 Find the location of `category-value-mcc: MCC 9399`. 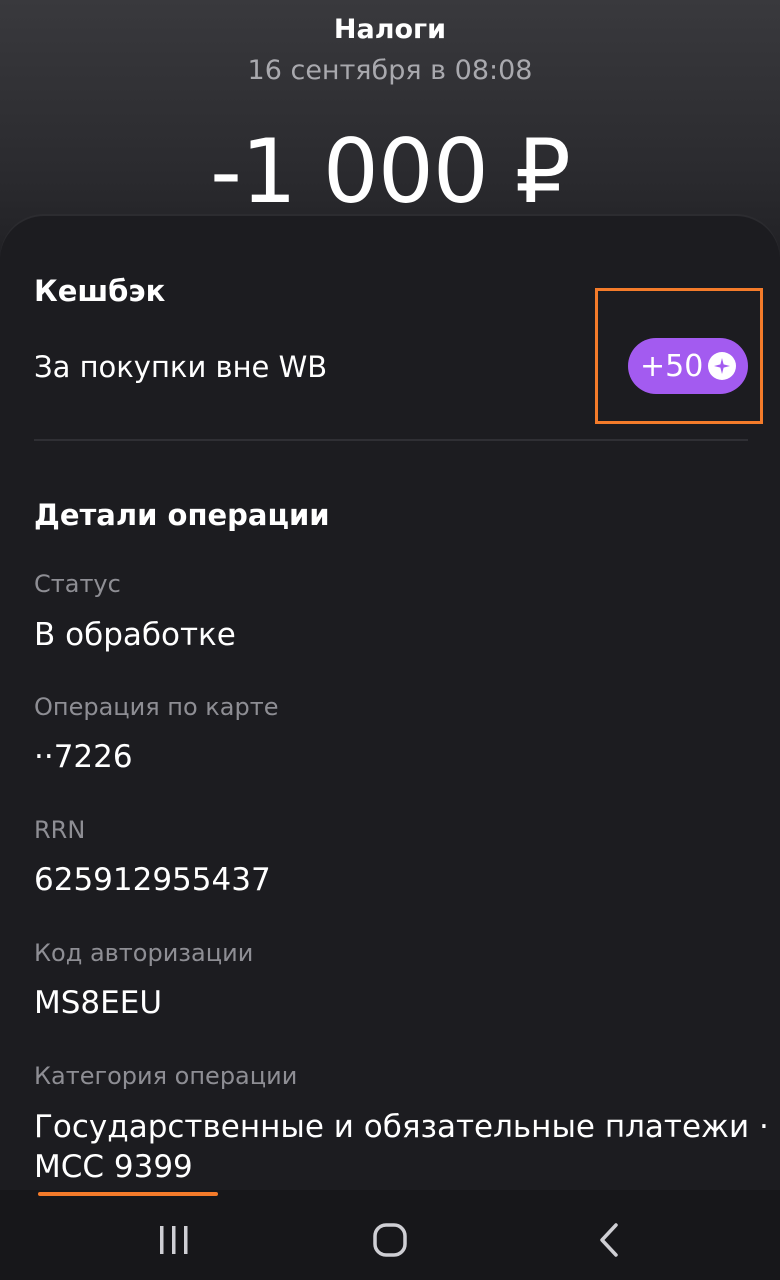

category-value-mcc: MCC 9399 is located at coordinates (113, 1167).